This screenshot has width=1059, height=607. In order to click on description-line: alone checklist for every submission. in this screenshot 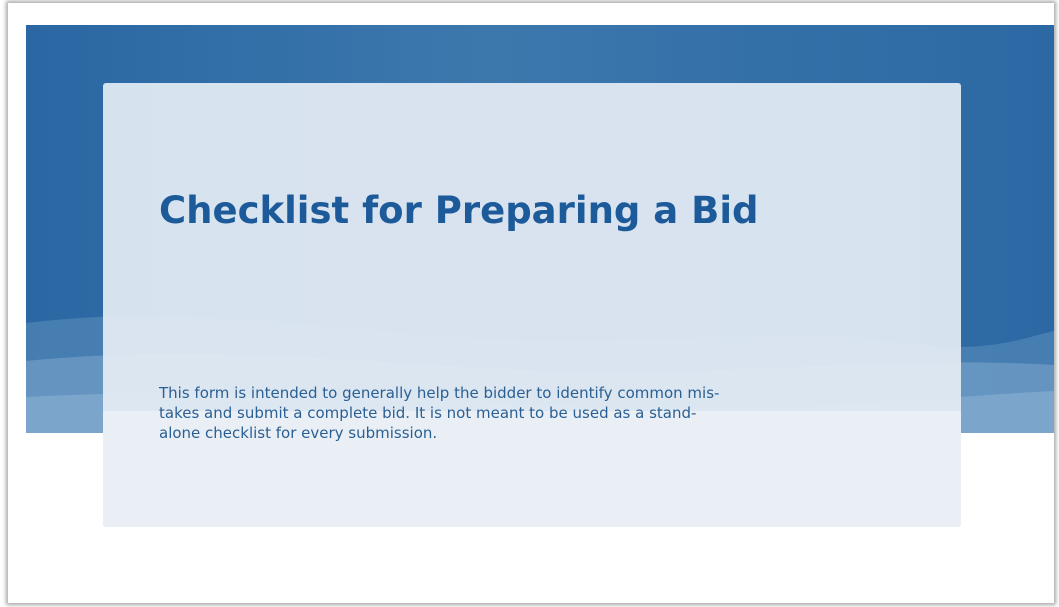, I will do `click(298, 433)`.